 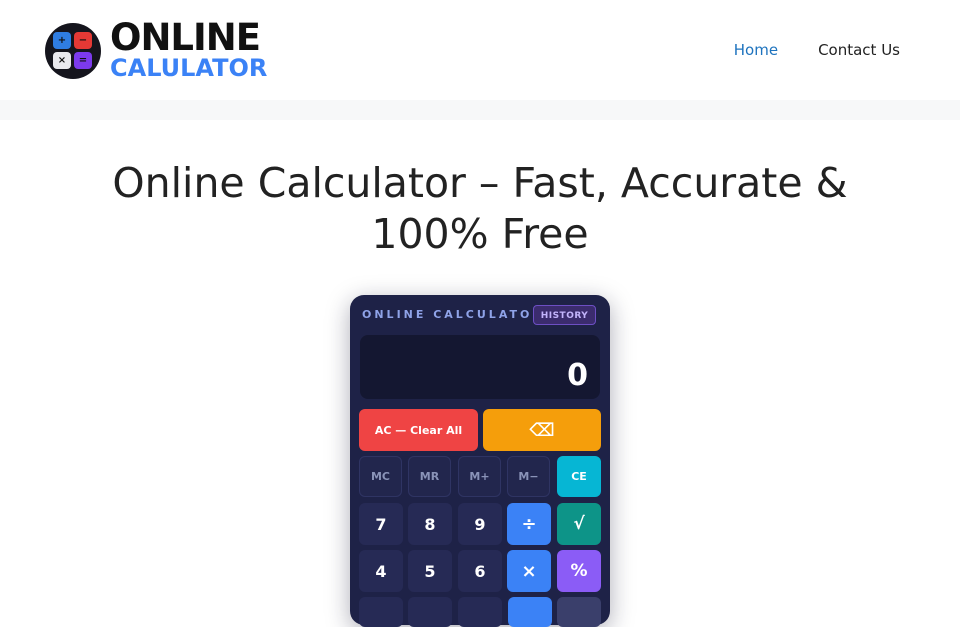 What do you see at coordinates (579, 571) in the screenshot?
I see `percent-button: %` at bounding box center [579, 571].